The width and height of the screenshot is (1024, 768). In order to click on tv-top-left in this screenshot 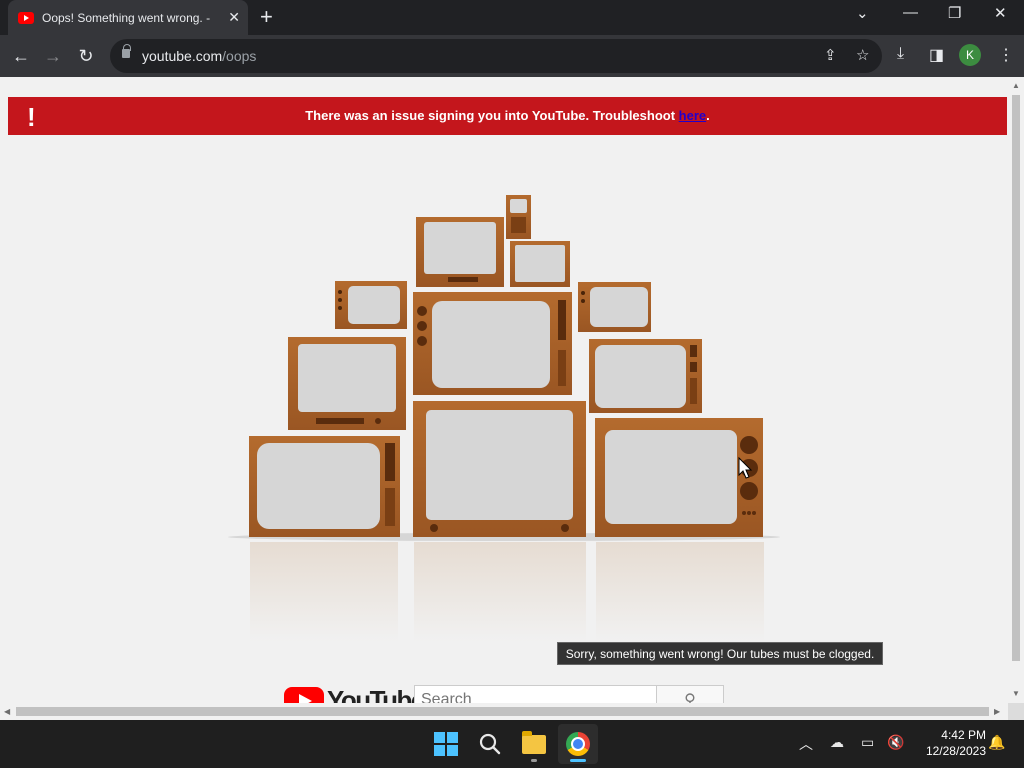, I will do `click(460, 252)`.